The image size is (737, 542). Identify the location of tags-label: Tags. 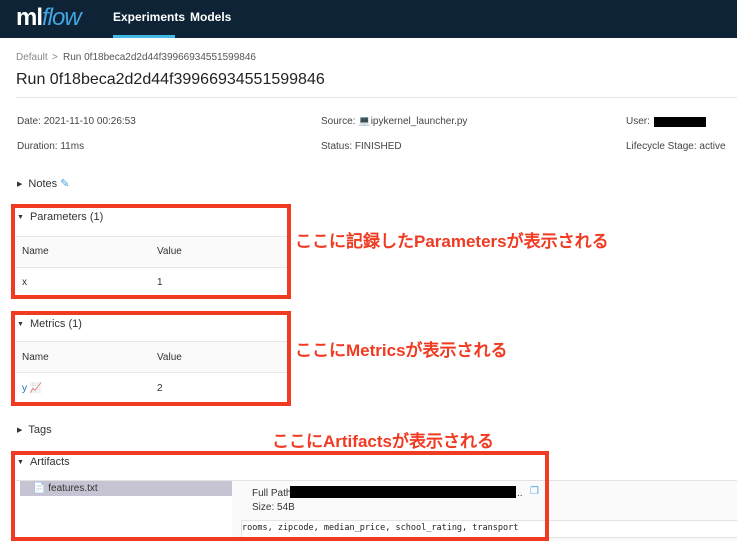
(40, 430).